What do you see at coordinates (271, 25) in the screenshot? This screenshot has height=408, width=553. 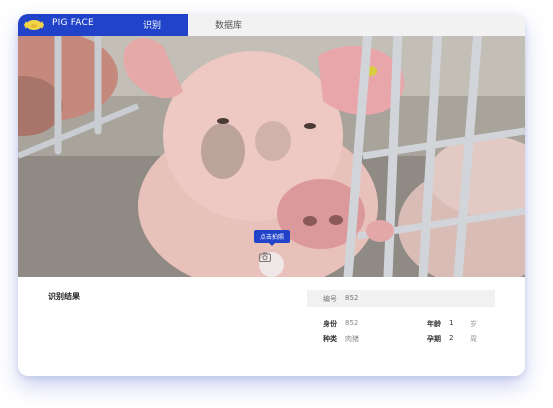 I see `top-bar: PIG FACE 识别 数据库` at bounding box center [271, 25].